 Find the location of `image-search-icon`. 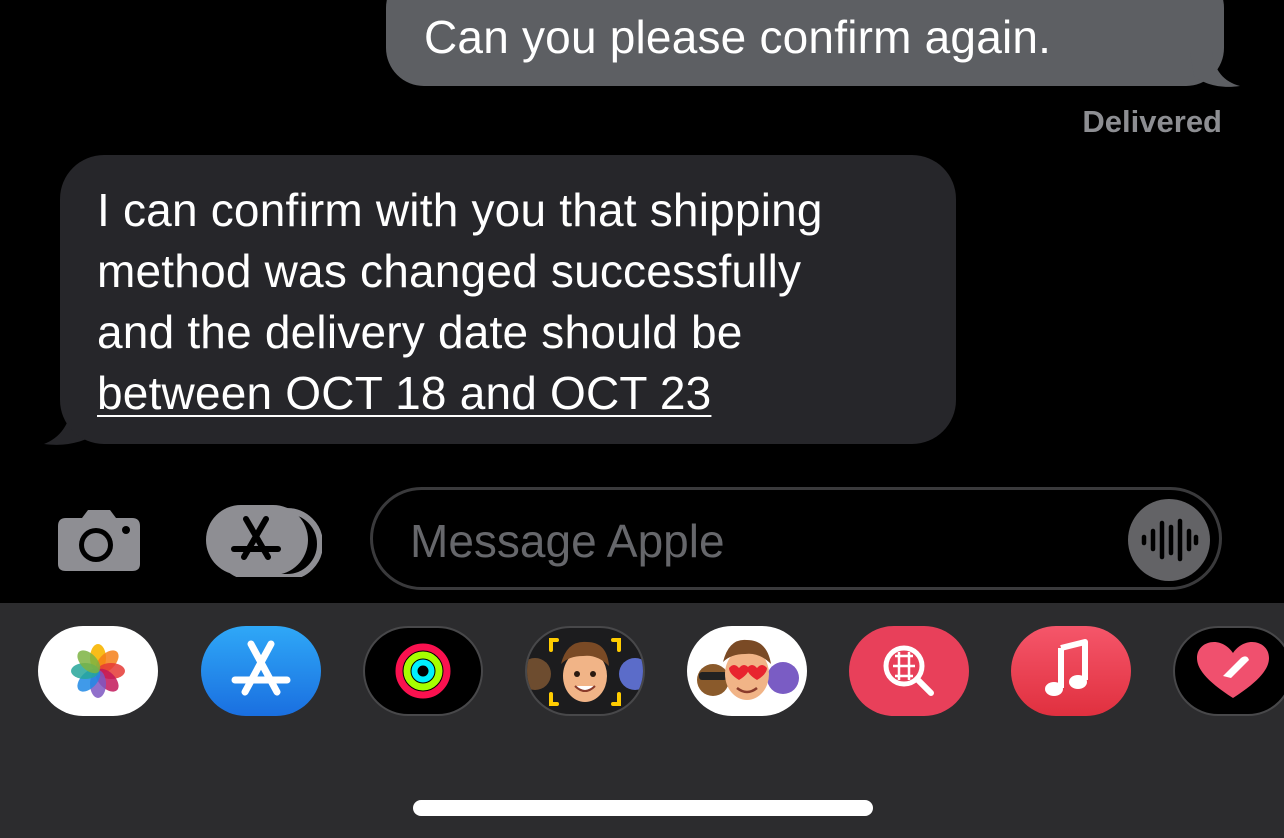

image-search-icon is located at coordinates (909, 671).